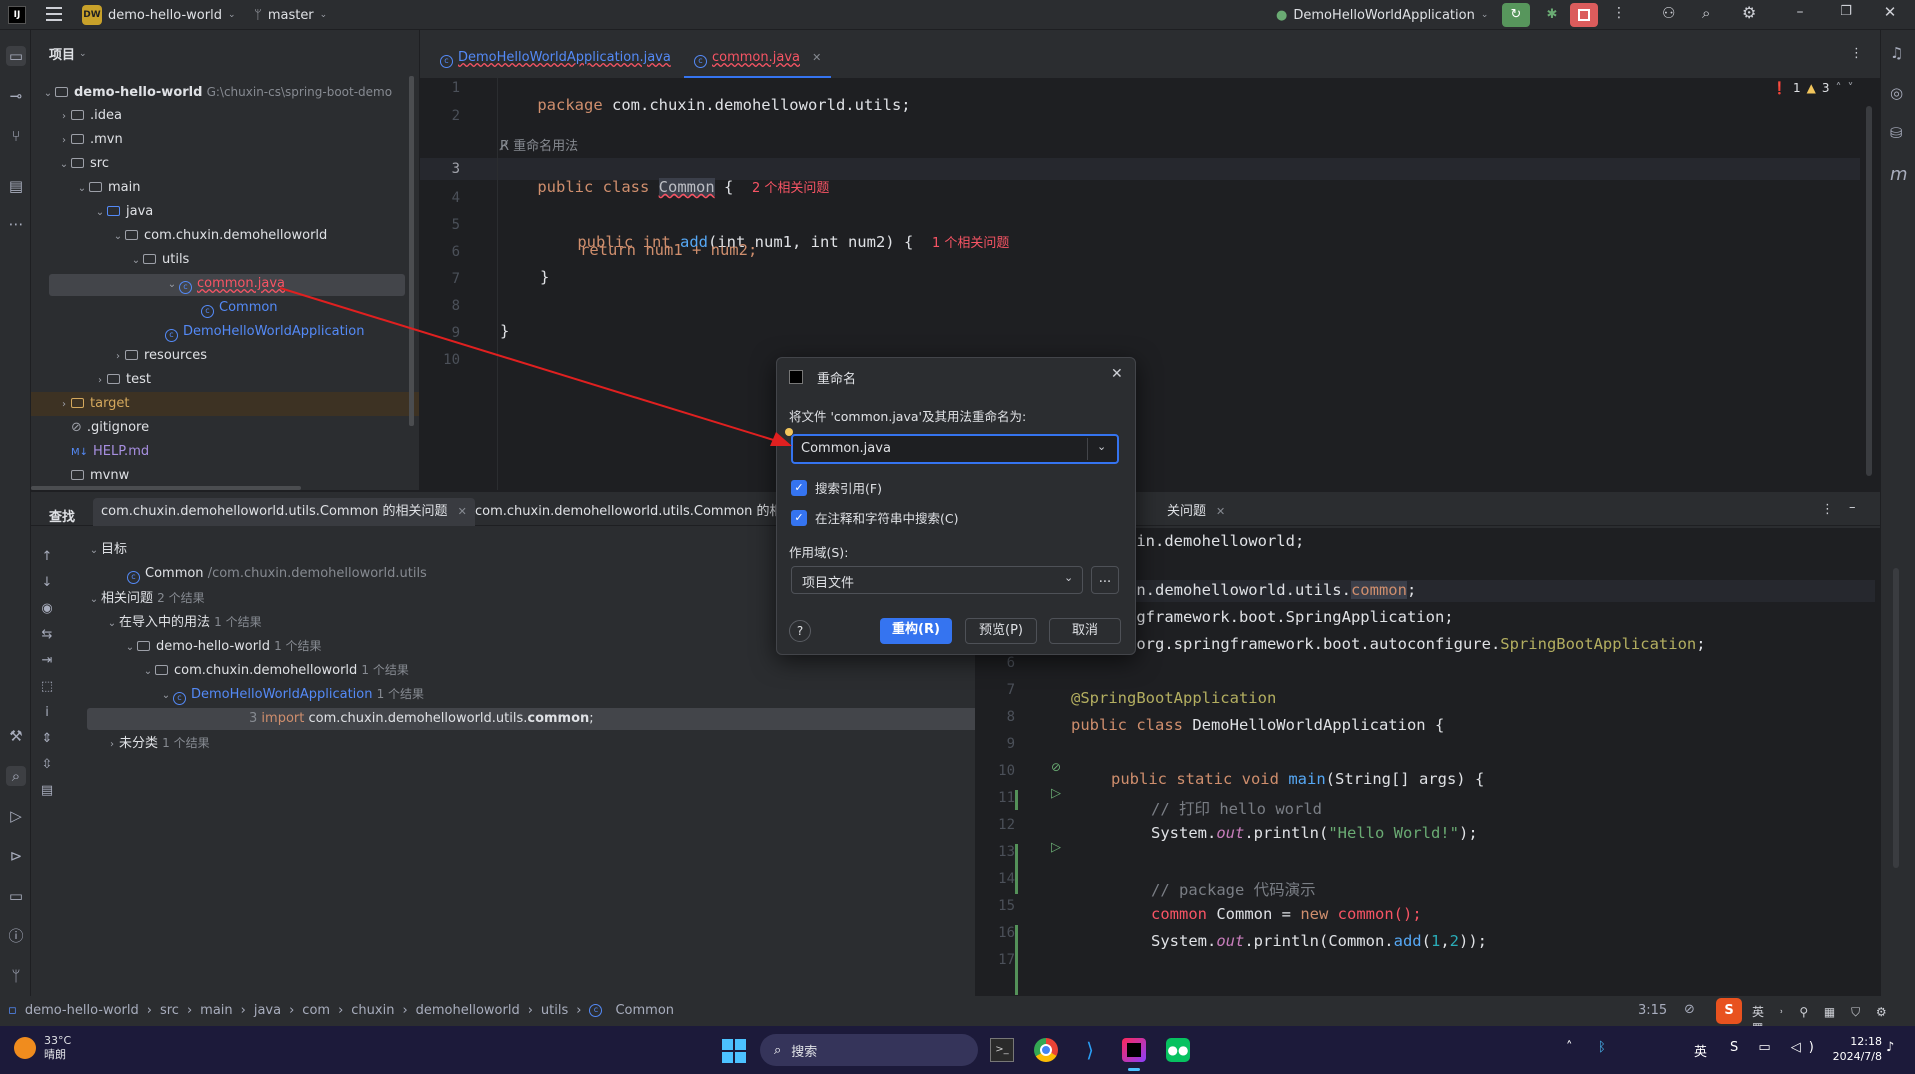 The width and height of the screenshot is (1915, 1074). I want to click on bluetooth-icon: ᛒ, so click(1602, 1047).